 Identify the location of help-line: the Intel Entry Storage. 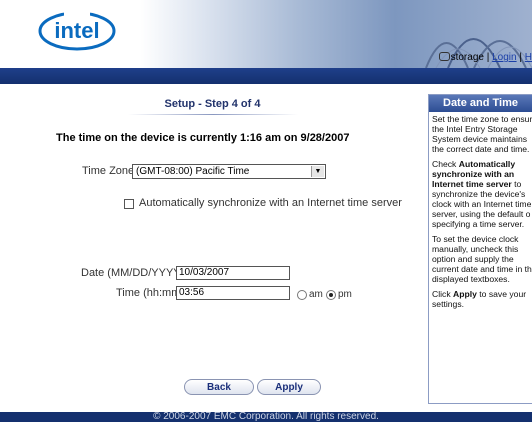
(475, 129).